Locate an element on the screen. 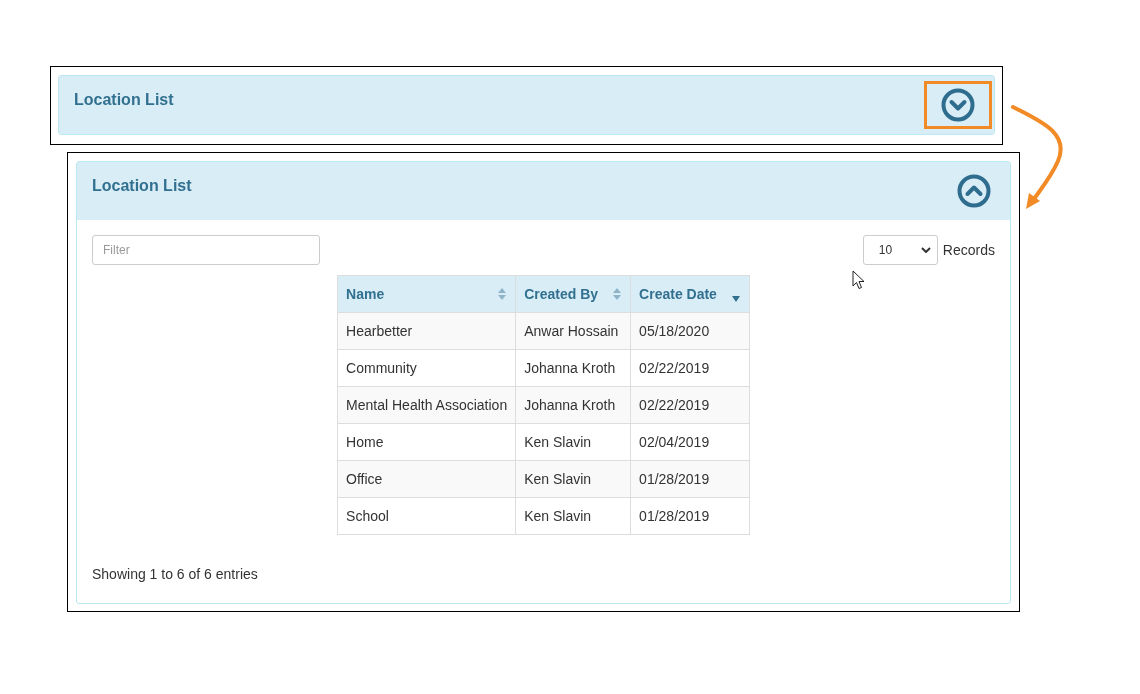 This screenshot has width=1140, height=694. entries-info: Showing 1 to 6 of 6 entries is located at coordinates (175, 574).